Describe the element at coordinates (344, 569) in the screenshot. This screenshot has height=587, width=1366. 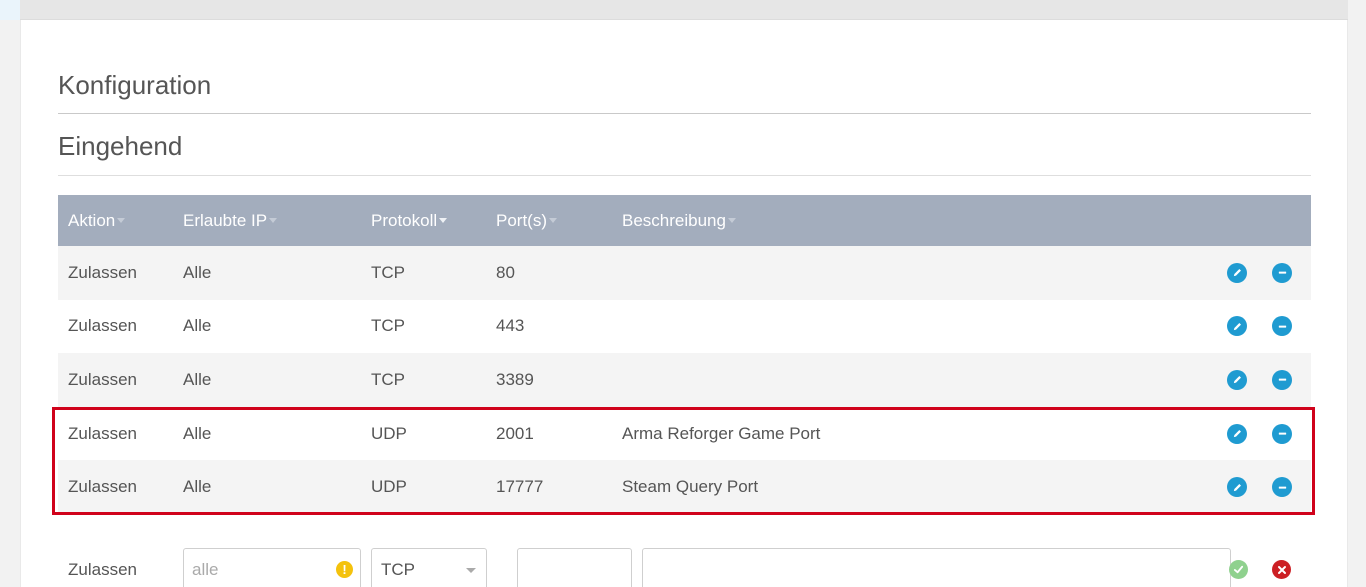
I see `warning-icon: !` at that location.